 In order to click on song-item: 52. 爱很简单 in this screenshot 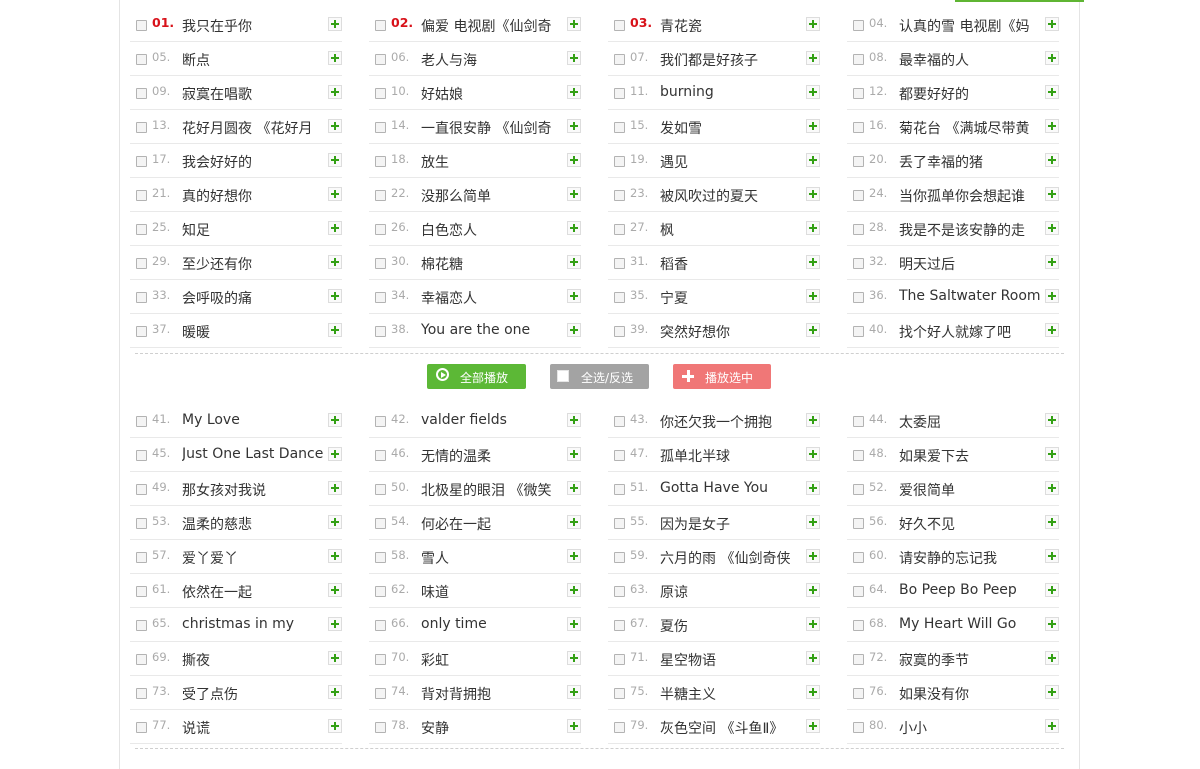, I will do `click(953, 489)`.